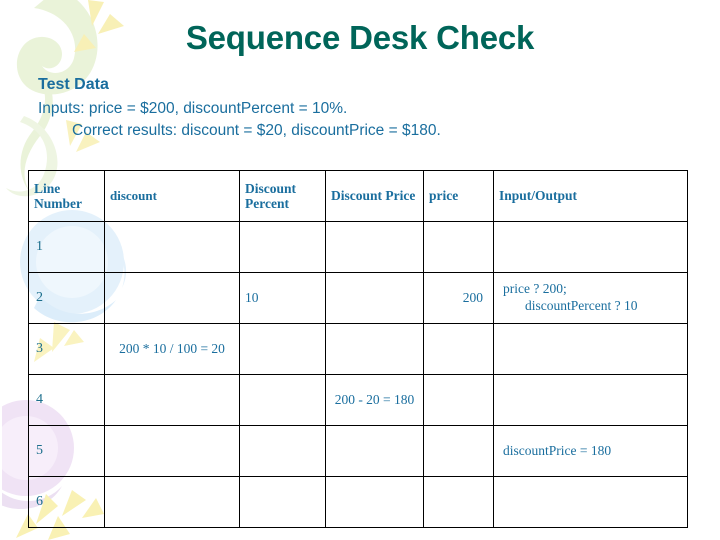 The width and height of the screenshot is (720, 540). Describe the element at coordinates (535, 289) in the screenshot. I see `io-line-1: price ? 200;` at that location.